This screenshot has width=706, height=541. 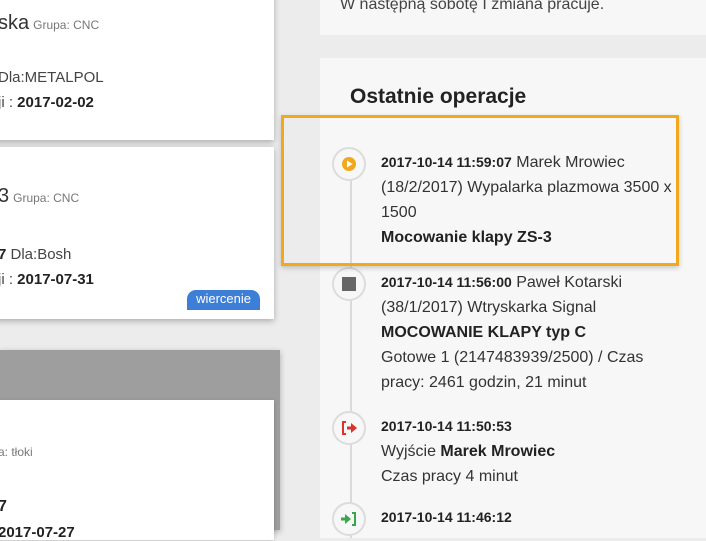 I want to click on timeline-operation: MOCOWANIE KLAPY typ C, so click(x=484, y=332).